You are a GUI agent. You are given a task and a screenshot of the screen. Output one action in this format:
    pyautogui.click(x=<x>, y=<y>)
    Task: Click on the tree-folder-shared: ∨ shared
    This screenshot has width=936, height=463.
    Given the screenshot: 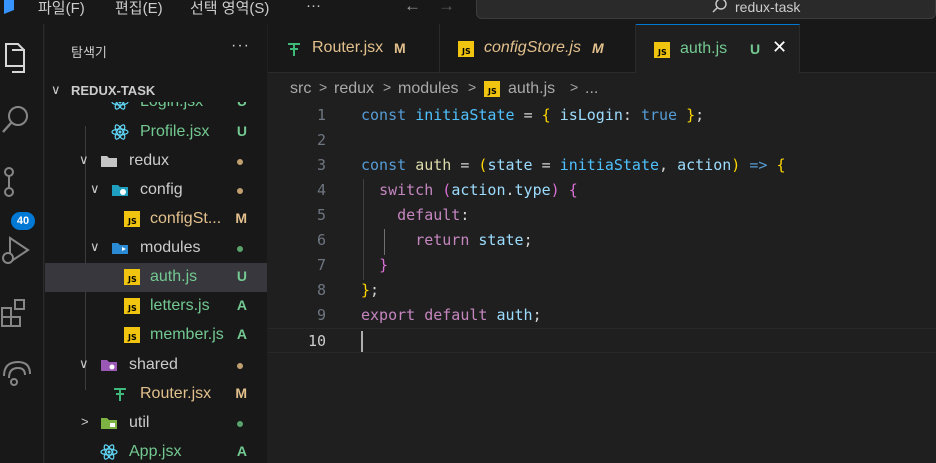 What is the action you would take?
    pyautogui.click(x=156, y=365)
    